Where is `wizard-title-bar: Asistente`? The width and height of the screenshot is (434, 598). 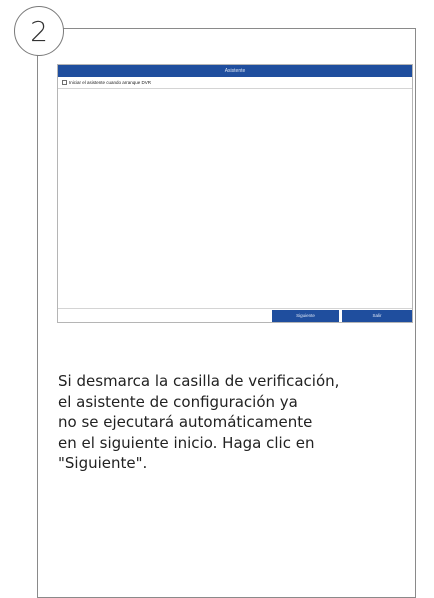
wizard-title-bar: Asistente is located at coordinates (235, 71).